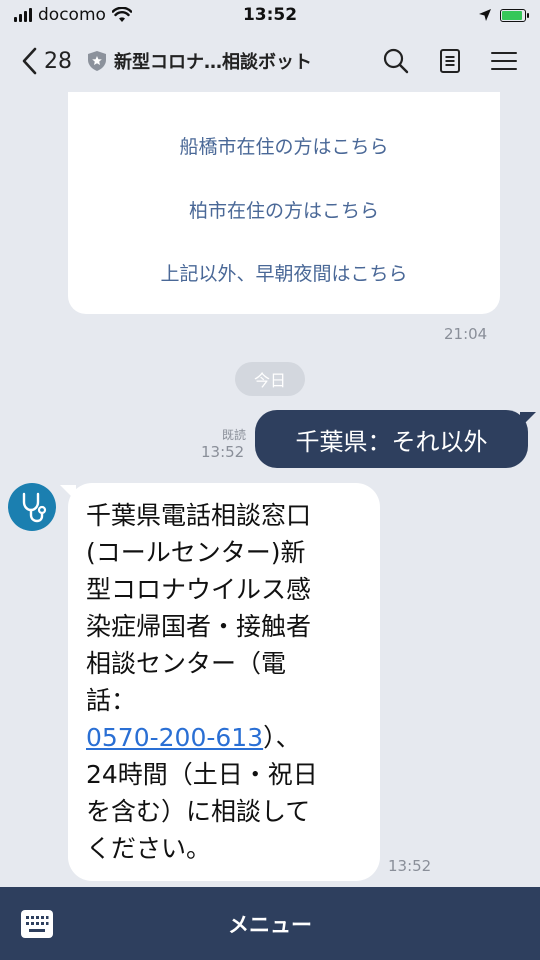 The image size is (540, 960). What do you see at coordinates (234, 435) in the screenshot?
I see `read-label: 既読` at bounding box center [234, 435].